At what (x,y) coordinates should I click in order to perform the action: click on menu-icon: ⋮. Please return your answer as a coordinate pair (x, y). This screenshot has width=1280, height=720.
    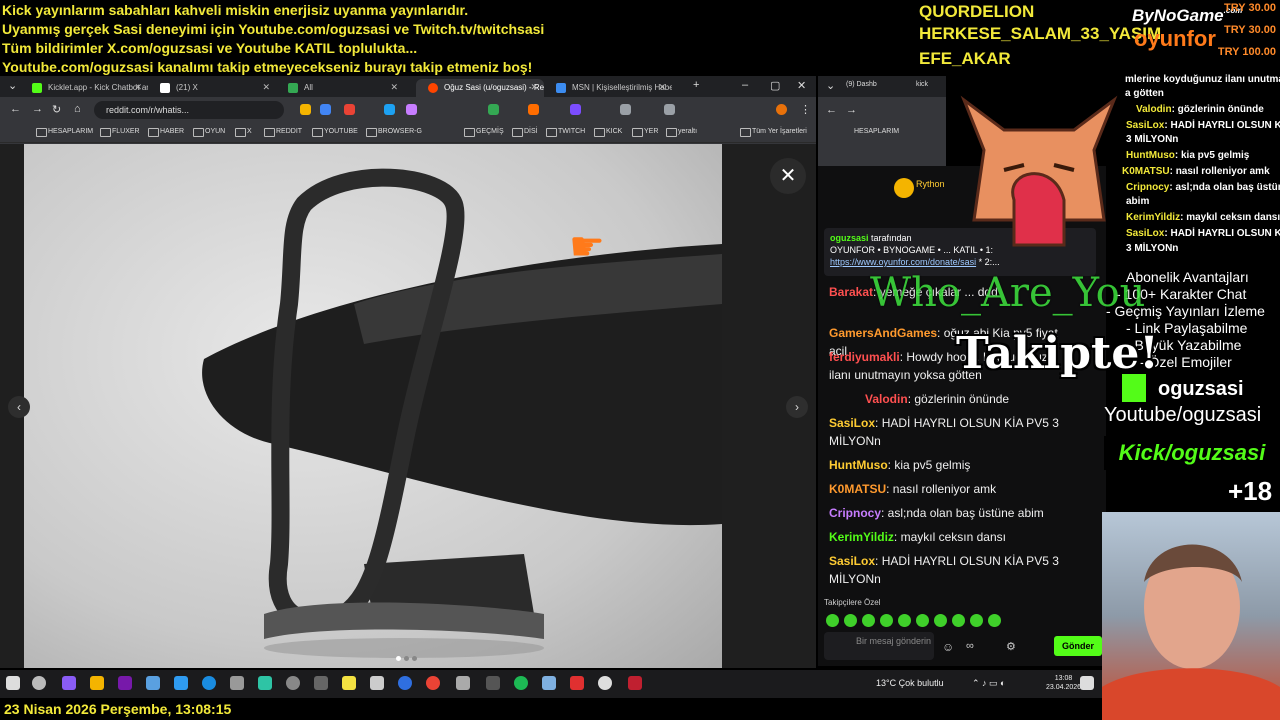
    Looking at the image, I should click on (805, 109).